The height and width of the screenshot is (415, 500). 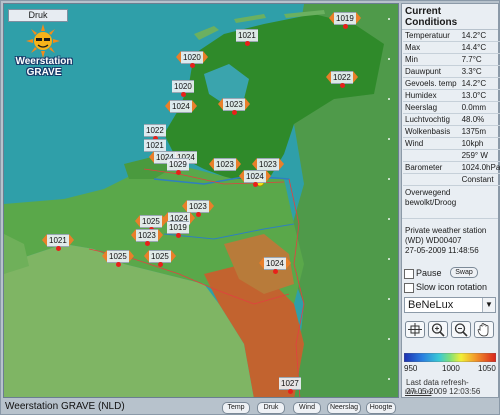 I want to click on zoom-out-icon, so click(x=461, y=330).